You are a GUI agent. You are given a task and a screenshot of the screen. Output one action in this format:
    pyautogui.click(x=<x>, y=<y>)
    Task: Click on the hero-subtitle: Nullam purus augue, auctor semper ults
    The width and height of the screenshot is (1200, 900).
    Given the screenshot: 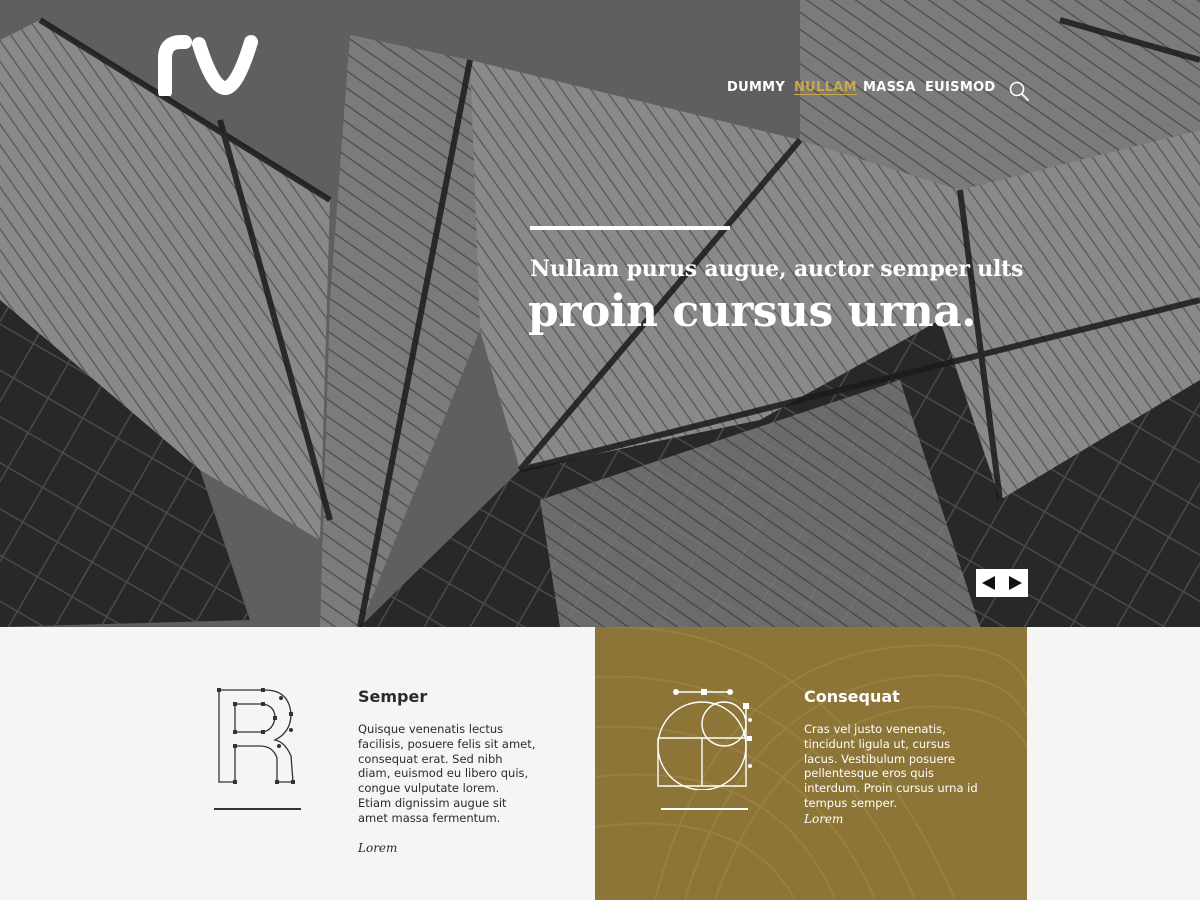 What is the action you would take?
    pyautogui.click(x=777, y=269)
    